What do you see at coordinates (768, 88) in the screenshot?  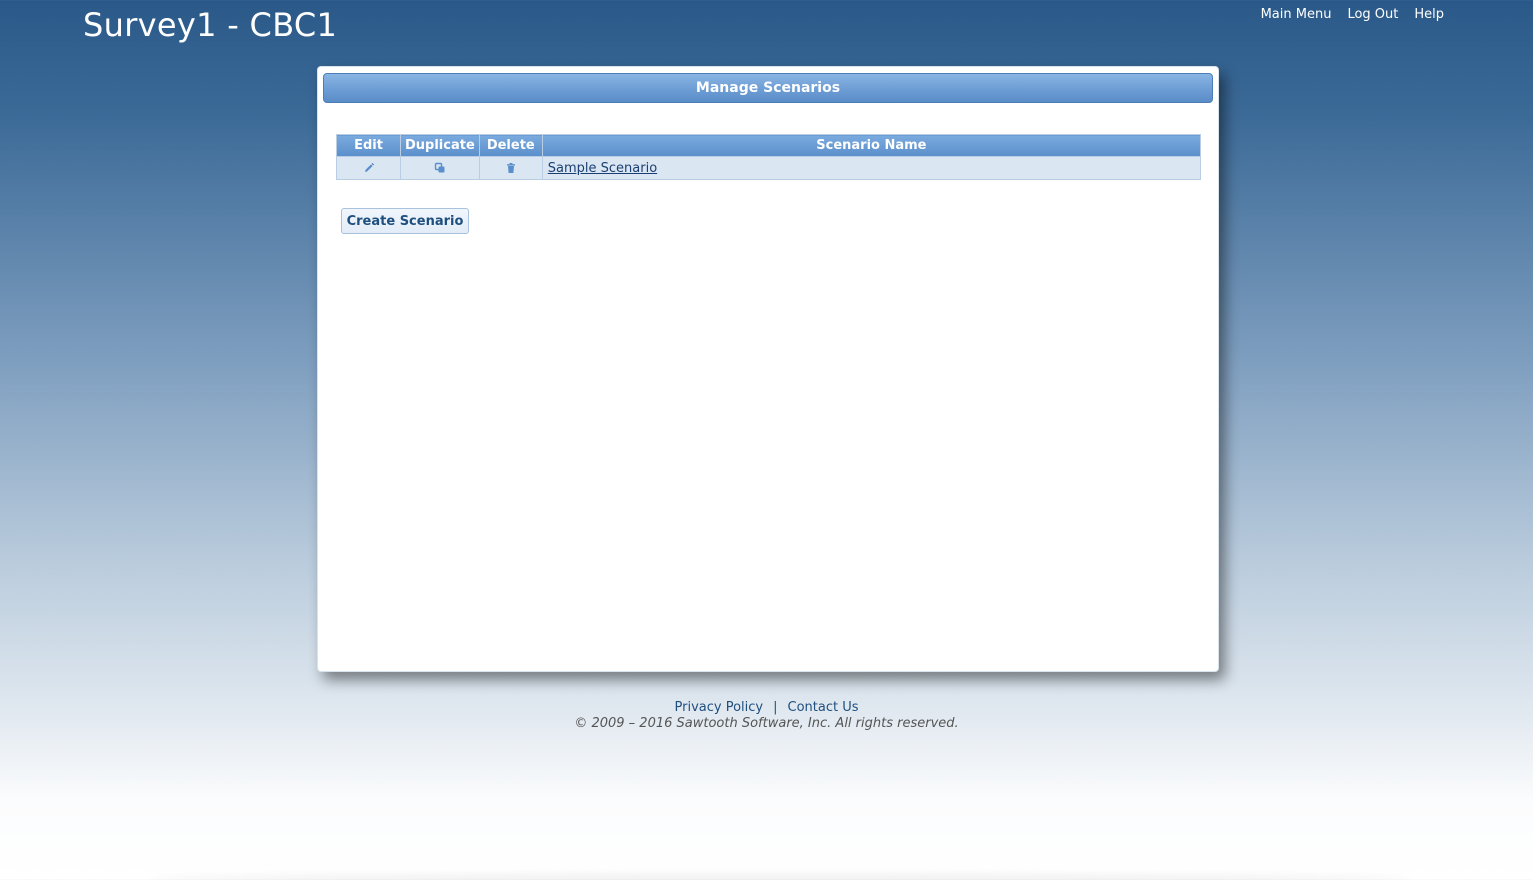 I see `panel-title: Manage Scenarios` at bounding box center [768, 88].